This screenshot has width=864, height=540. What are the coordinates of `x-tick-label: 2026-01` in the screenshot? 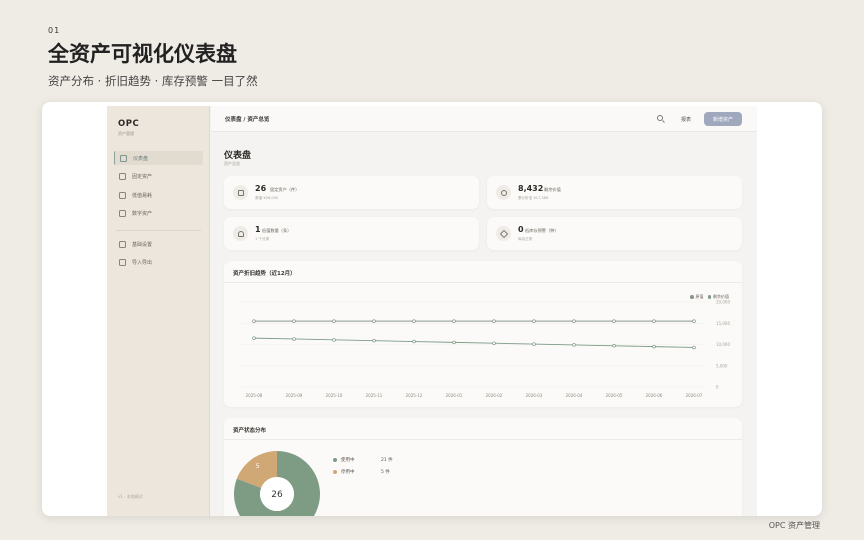 It's located at (454, 395).